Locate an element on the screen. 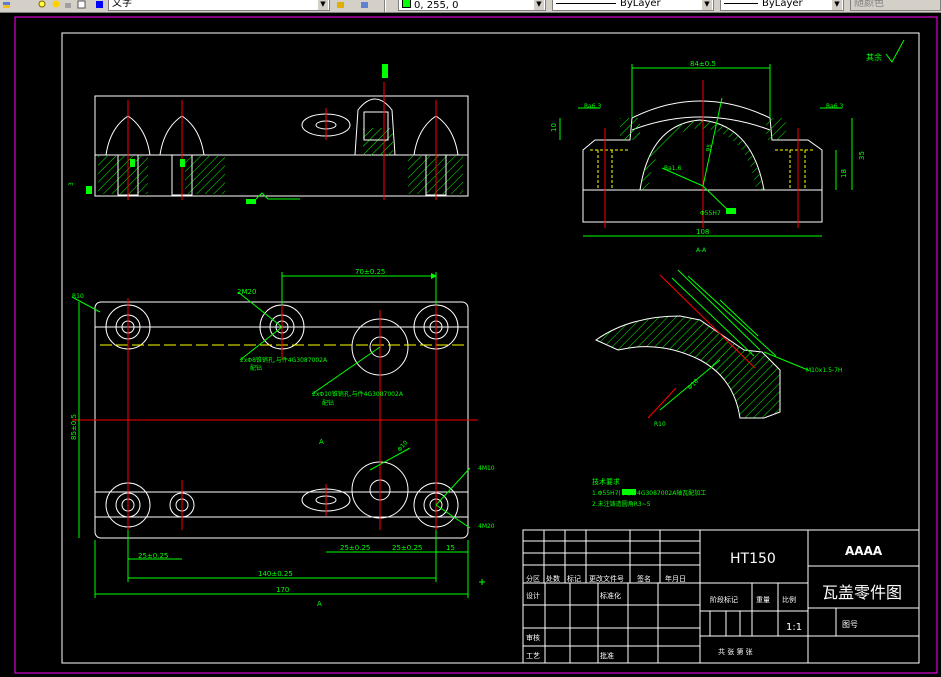 The height and width of the screenshot is (677, 941). rev-header-zone: 分区 is located at coordinates (533, 578).